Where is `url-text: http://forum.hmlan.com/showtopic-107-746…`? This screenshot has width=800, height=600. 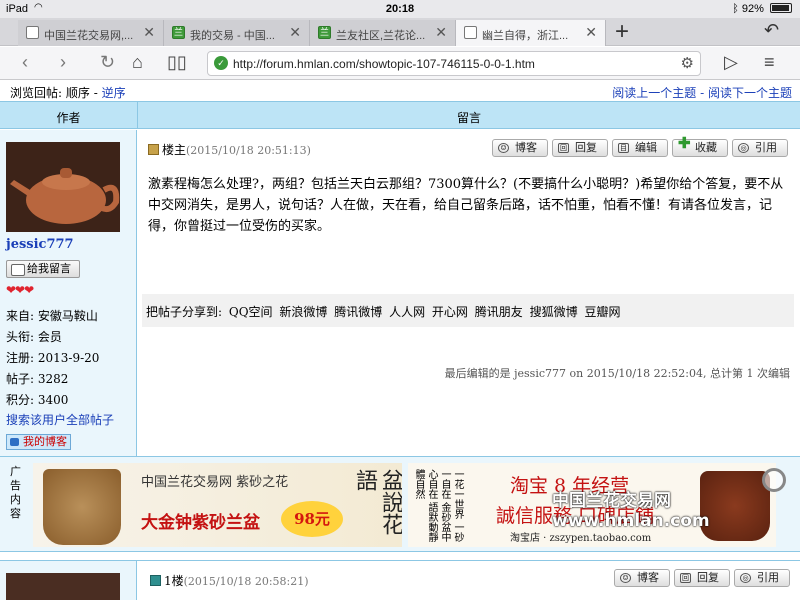 url-text: http://forum.hmlan.com/showtopic-107-746… is located at coordinates (384, 64).